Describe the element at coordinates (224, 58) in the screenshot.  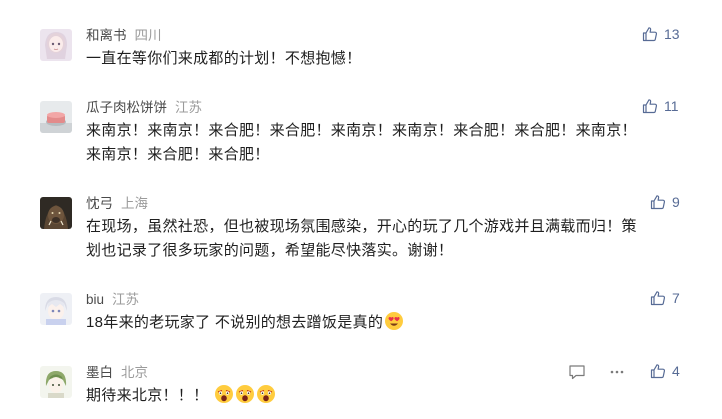
I see `comment-text: 一直在等你们来成都的计划！不想抱憾！` at that location.